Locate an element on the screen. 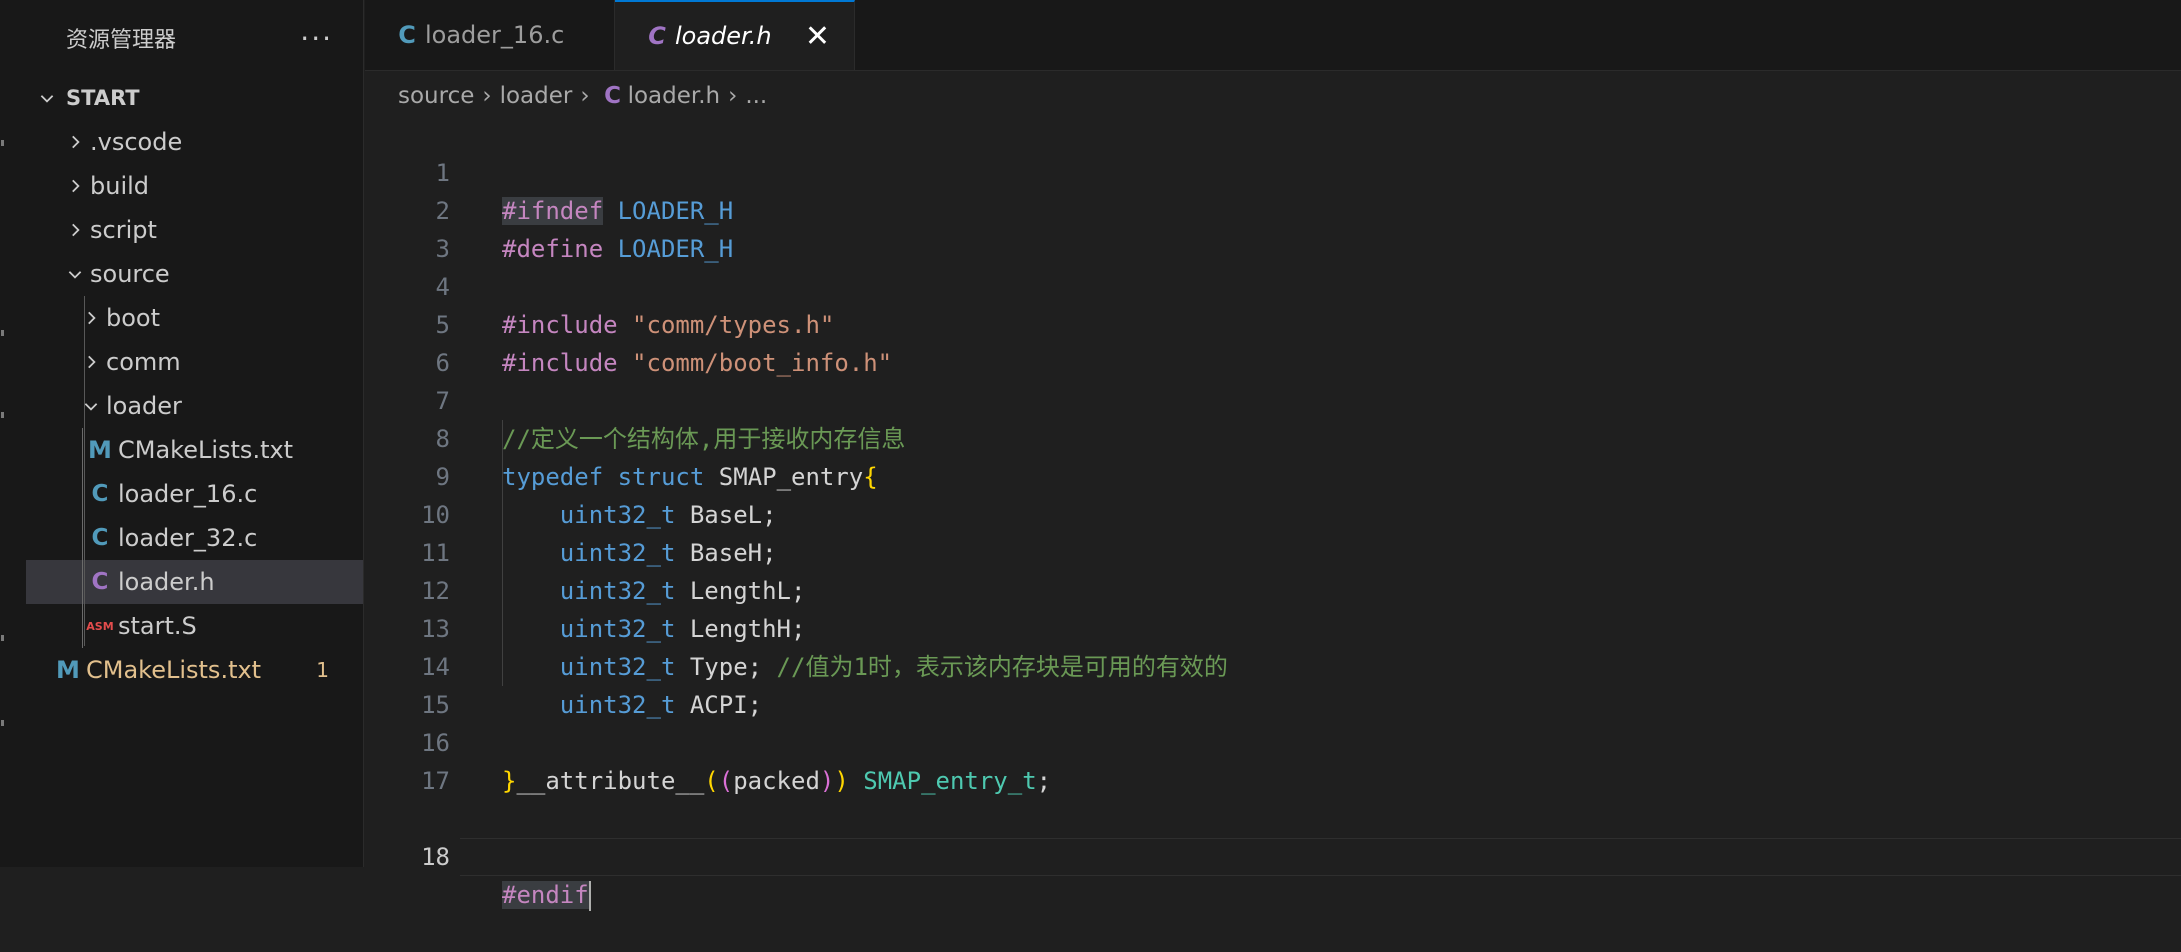 Image resolution: width=2181 pixels, height=952 pixels. tree-item-script: script is located at coordinates (194, 230).